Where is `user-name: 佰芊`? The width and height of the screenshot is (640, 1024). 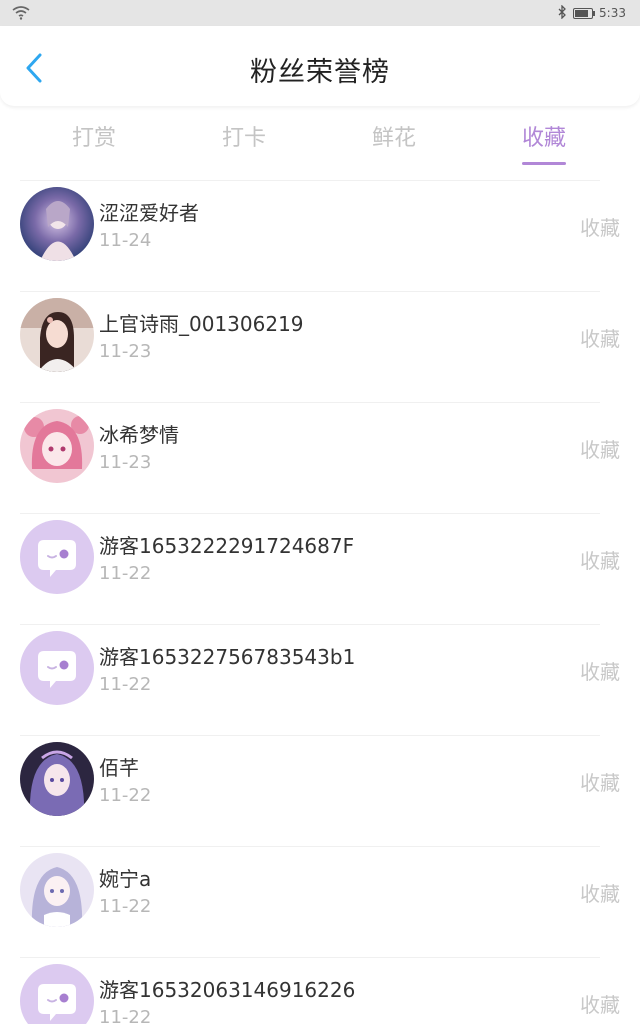 user-name: 佰芊 is located at coordinates (119, 768).